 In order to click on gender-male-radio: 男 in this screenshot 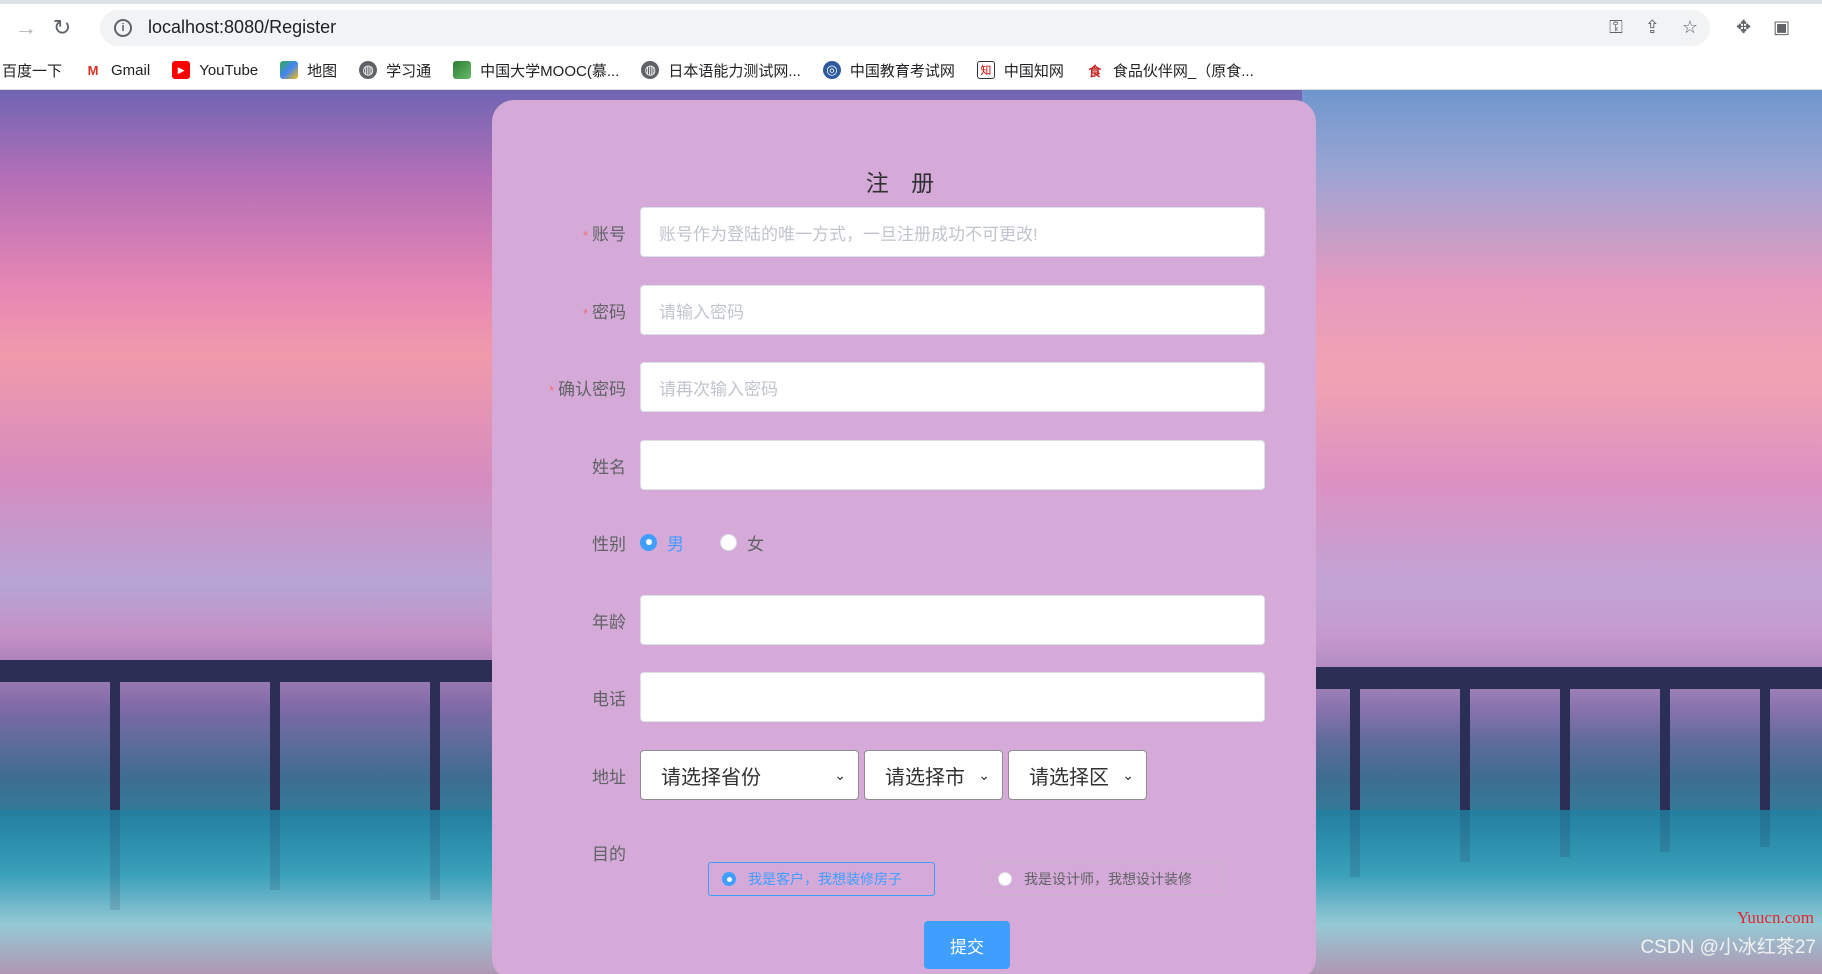, I will do `click(662, 542)`.